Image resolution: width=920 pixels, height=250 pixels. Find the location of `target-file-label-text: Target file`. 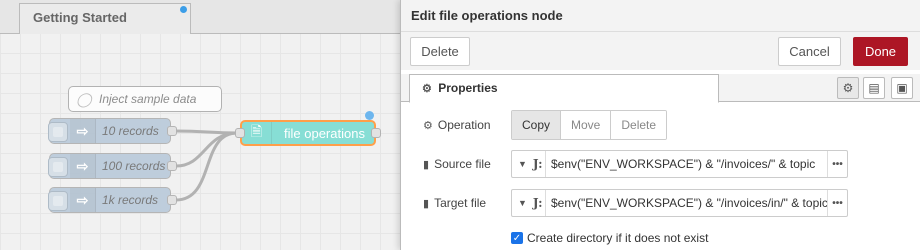

target-file-label-text: Target file is located at coordinates (460, 203).